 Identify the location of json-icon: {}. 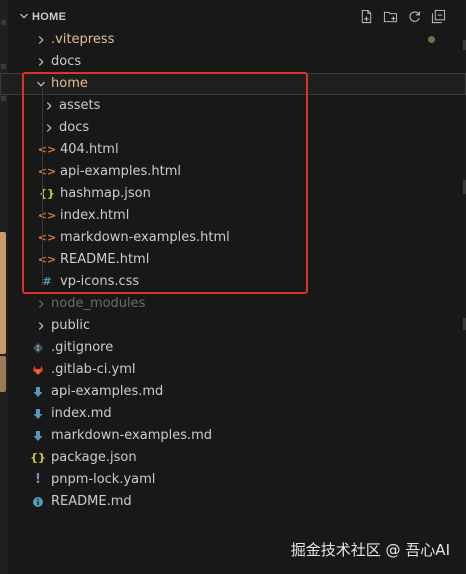
(38, 457).